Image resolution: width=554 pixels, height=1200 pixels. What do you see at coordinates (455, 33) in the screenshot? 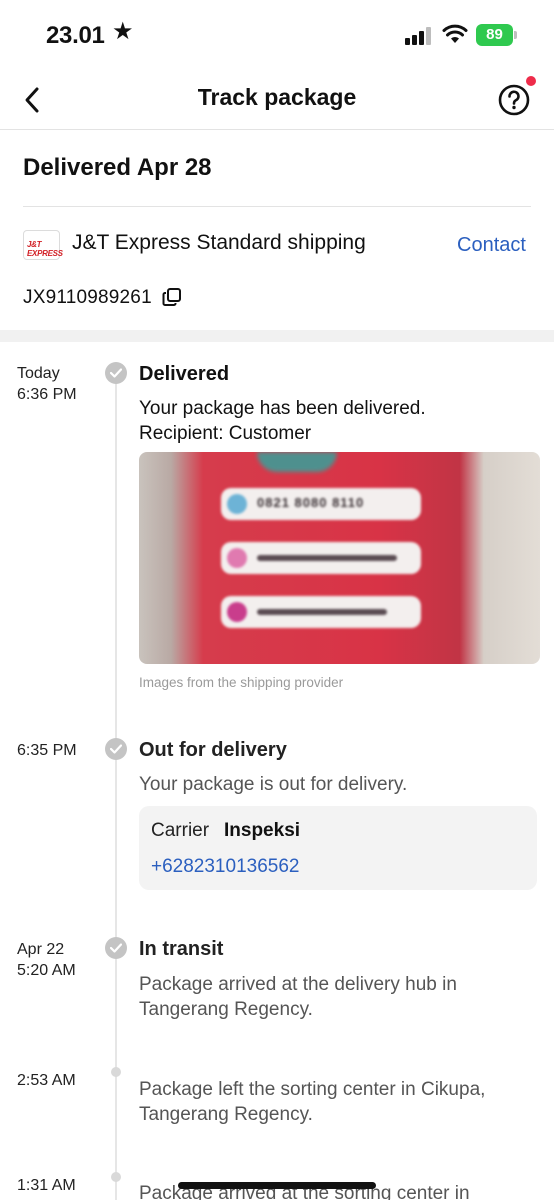
I see `wifi-icon` at bounding box center [455, 33].